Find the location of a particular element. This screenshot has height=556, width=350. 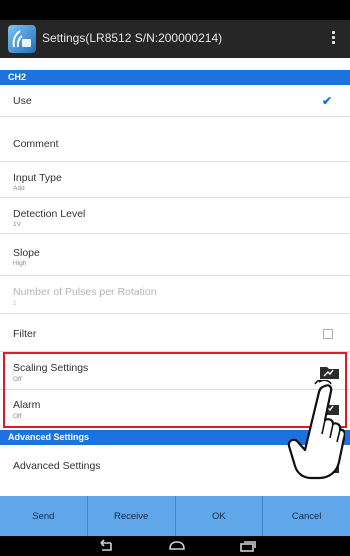

home-icon is located at coordinates (177, 546).